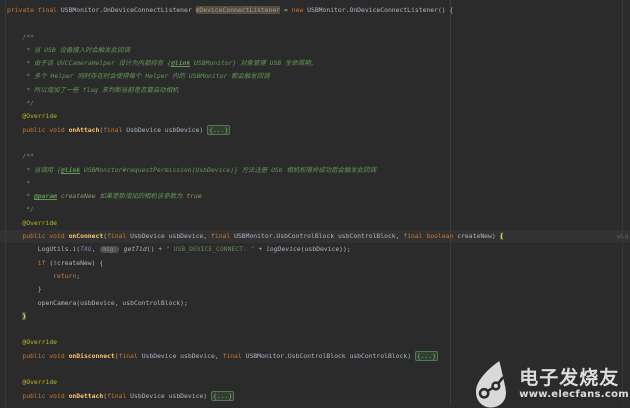  I want to click on matched-brace: }, so click(24, 315).